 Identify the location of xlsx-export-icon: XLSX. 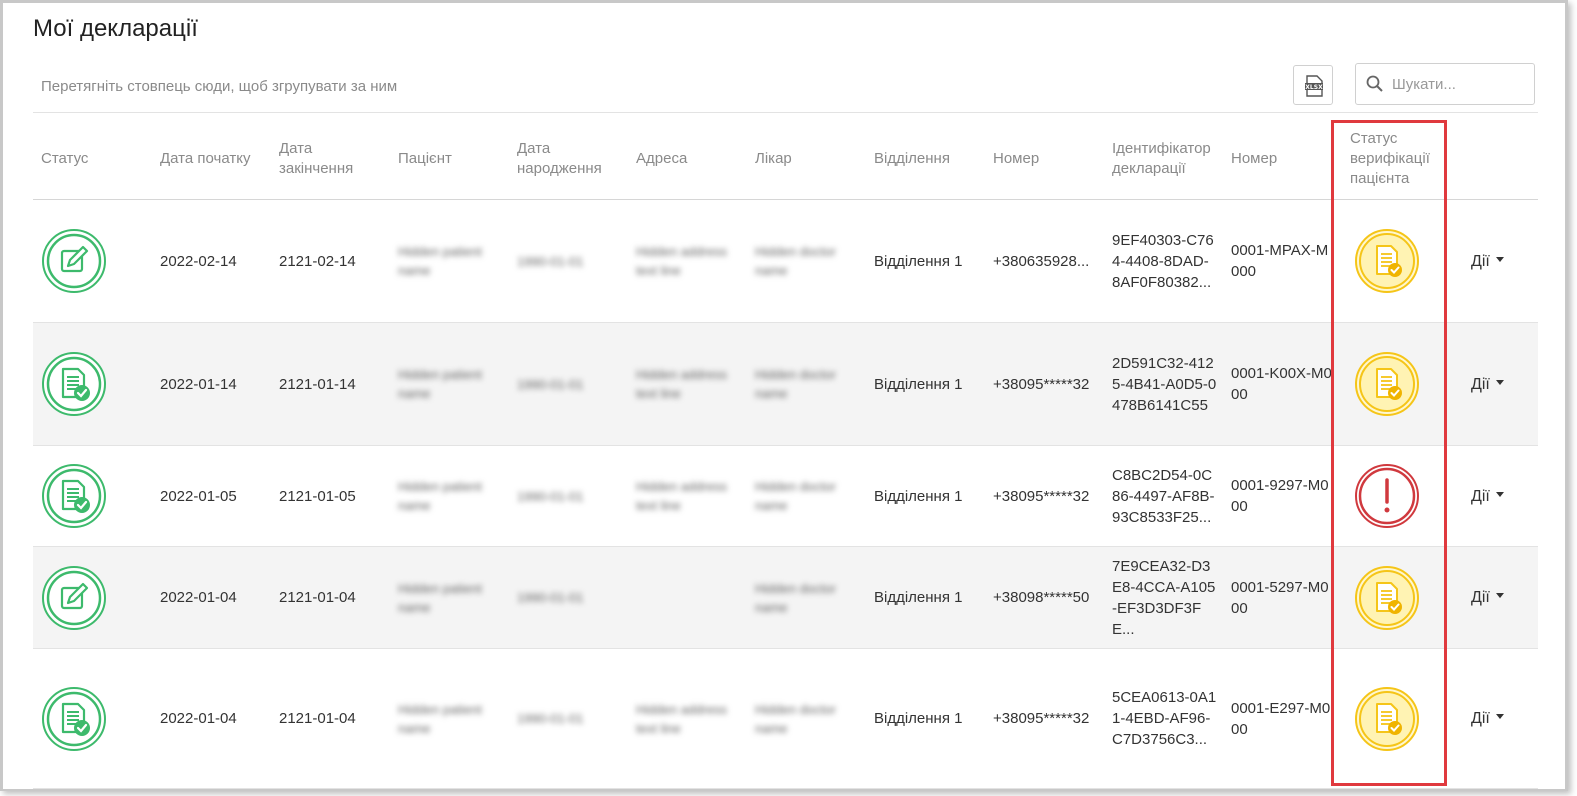
(1314, 86).